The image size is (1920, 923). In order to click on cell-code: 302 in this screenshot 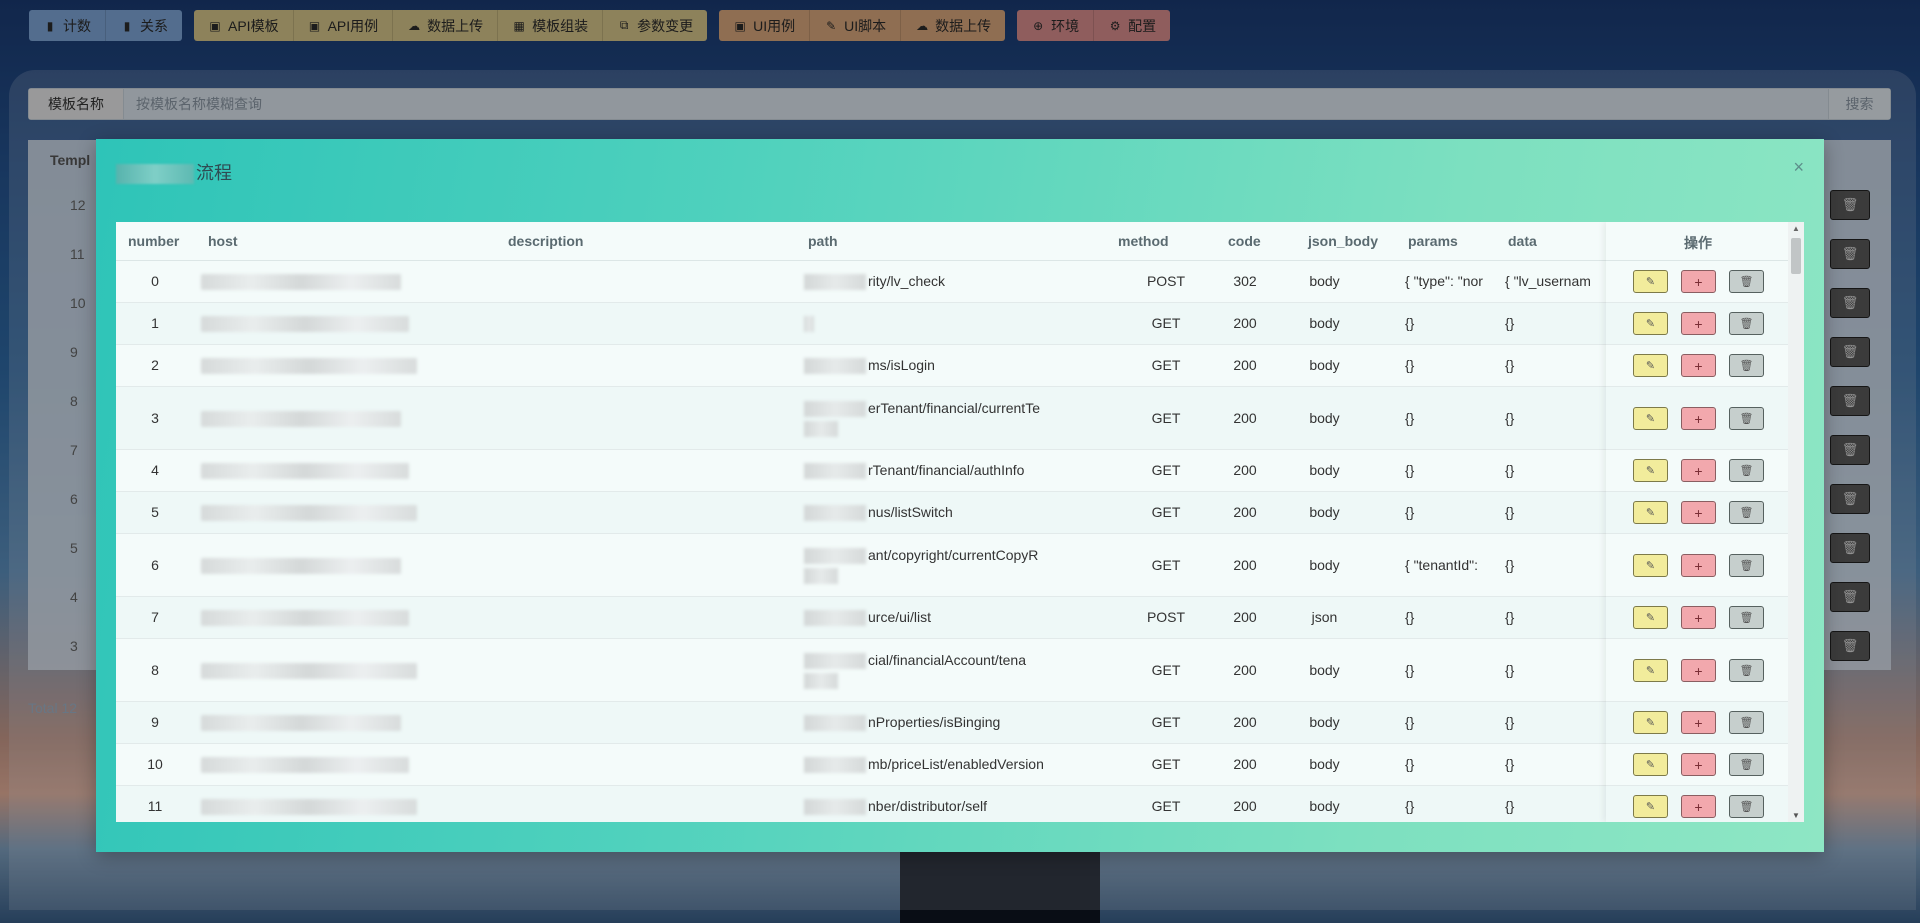, I will do `click(1245, 281)`.